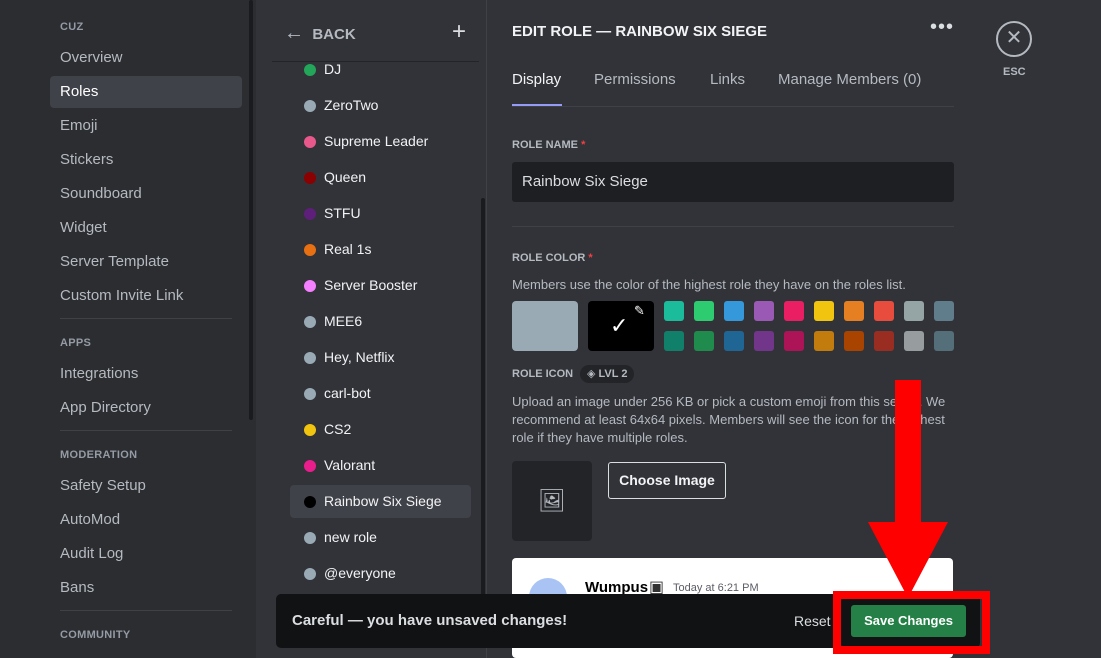  What do you see at coordinates (908, 560) in the screenshot?
I see `annotation-arrow-head` at bounding box center [908, 560].